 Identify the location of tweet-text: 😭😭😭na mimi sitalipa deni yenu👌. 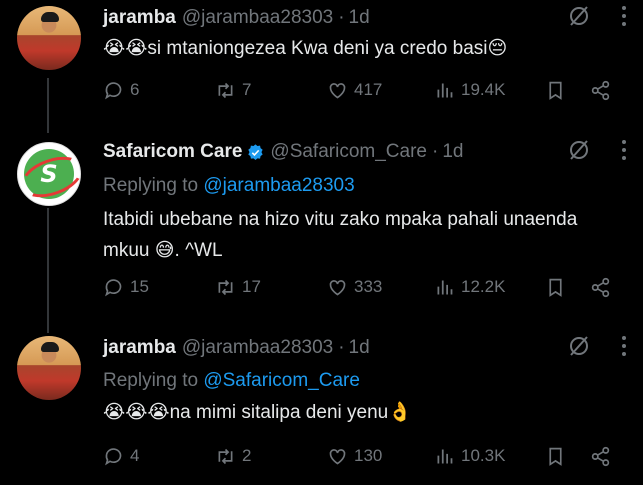
(365, 412).